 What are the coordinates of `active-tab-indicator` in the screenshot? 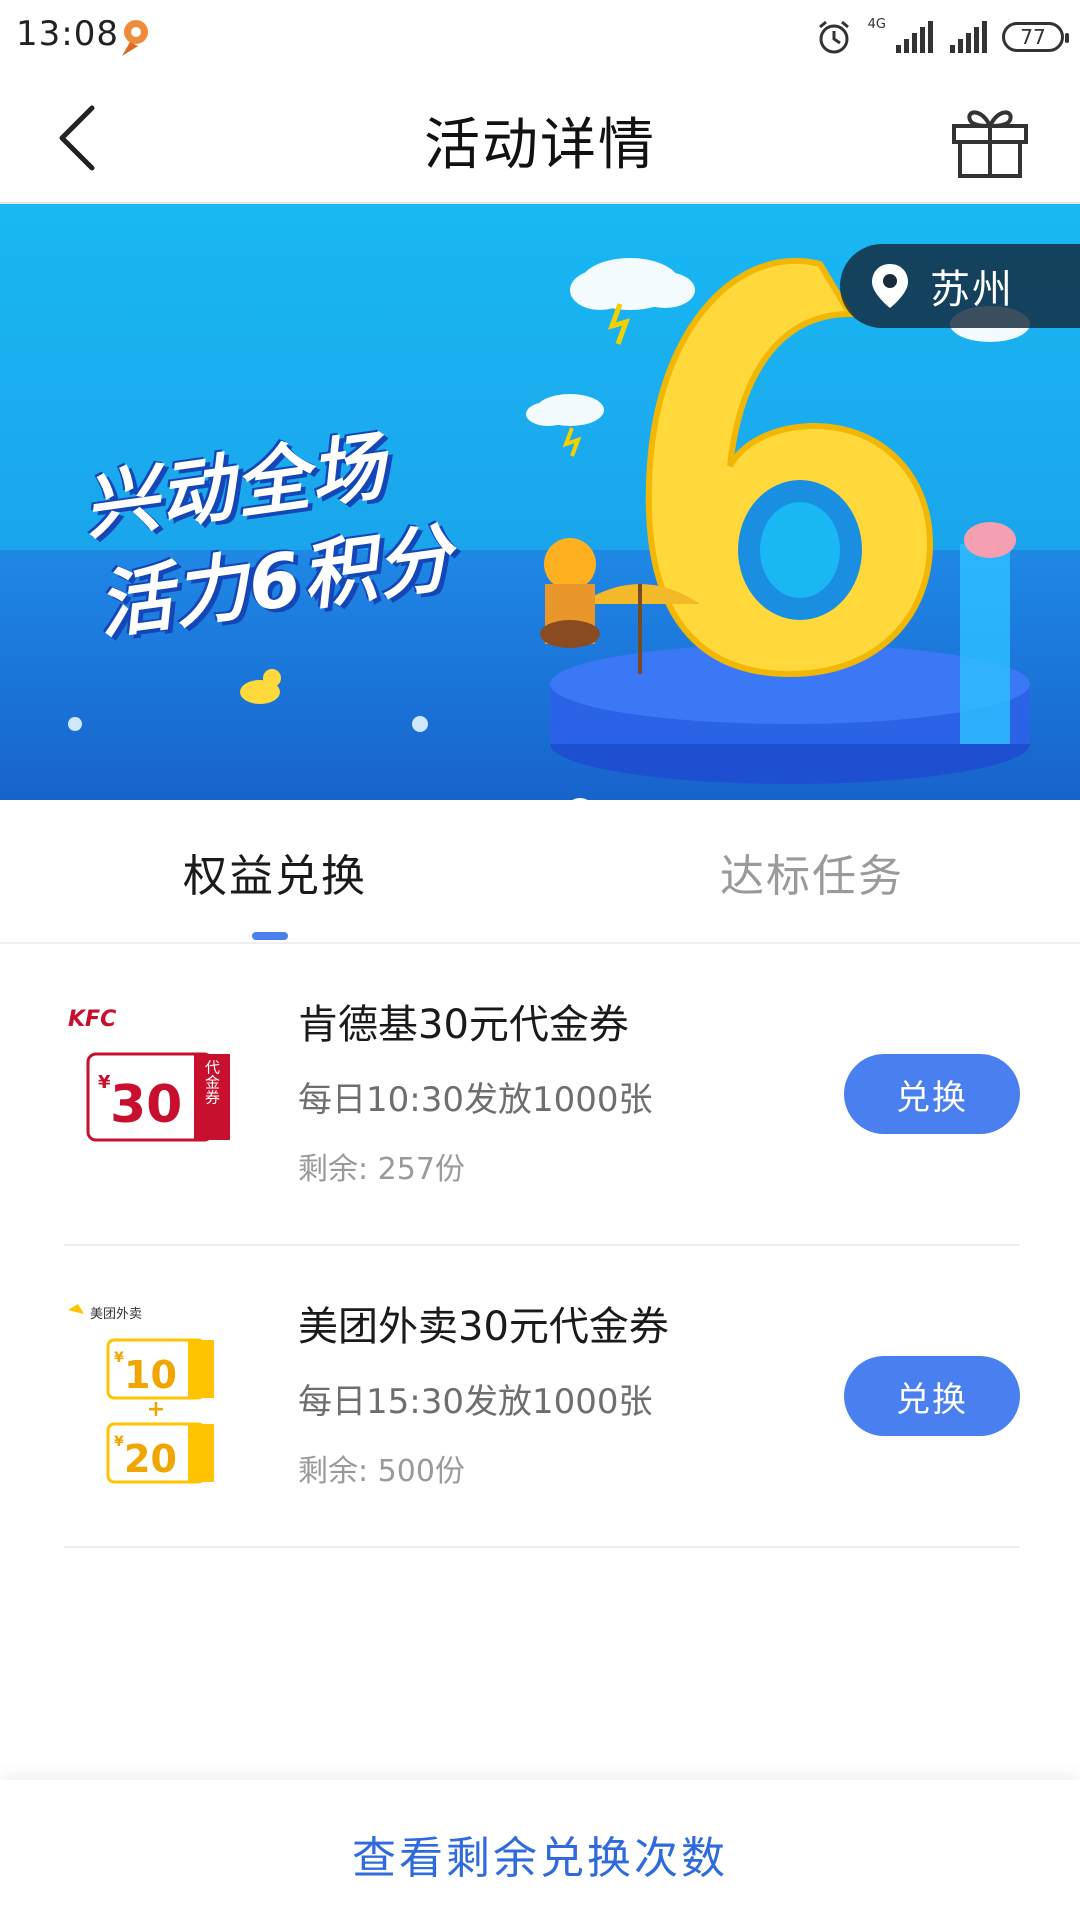 It's located at (270, 936).